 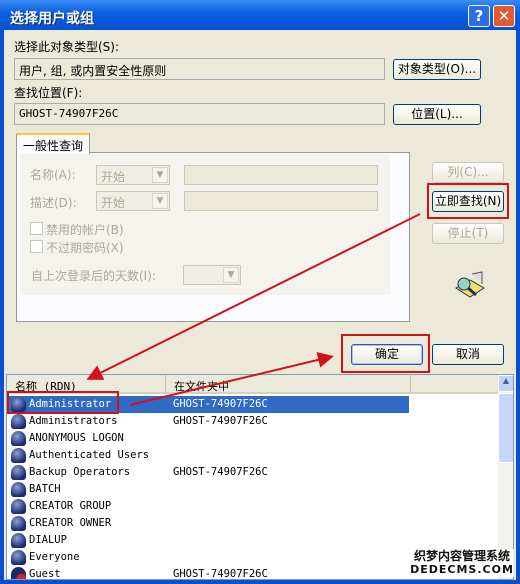 What do you see at coordinates (462, 569) in the screenshot?
I see `watermark-line2: DEDECMS.COM` at bounding box center [462, 569].